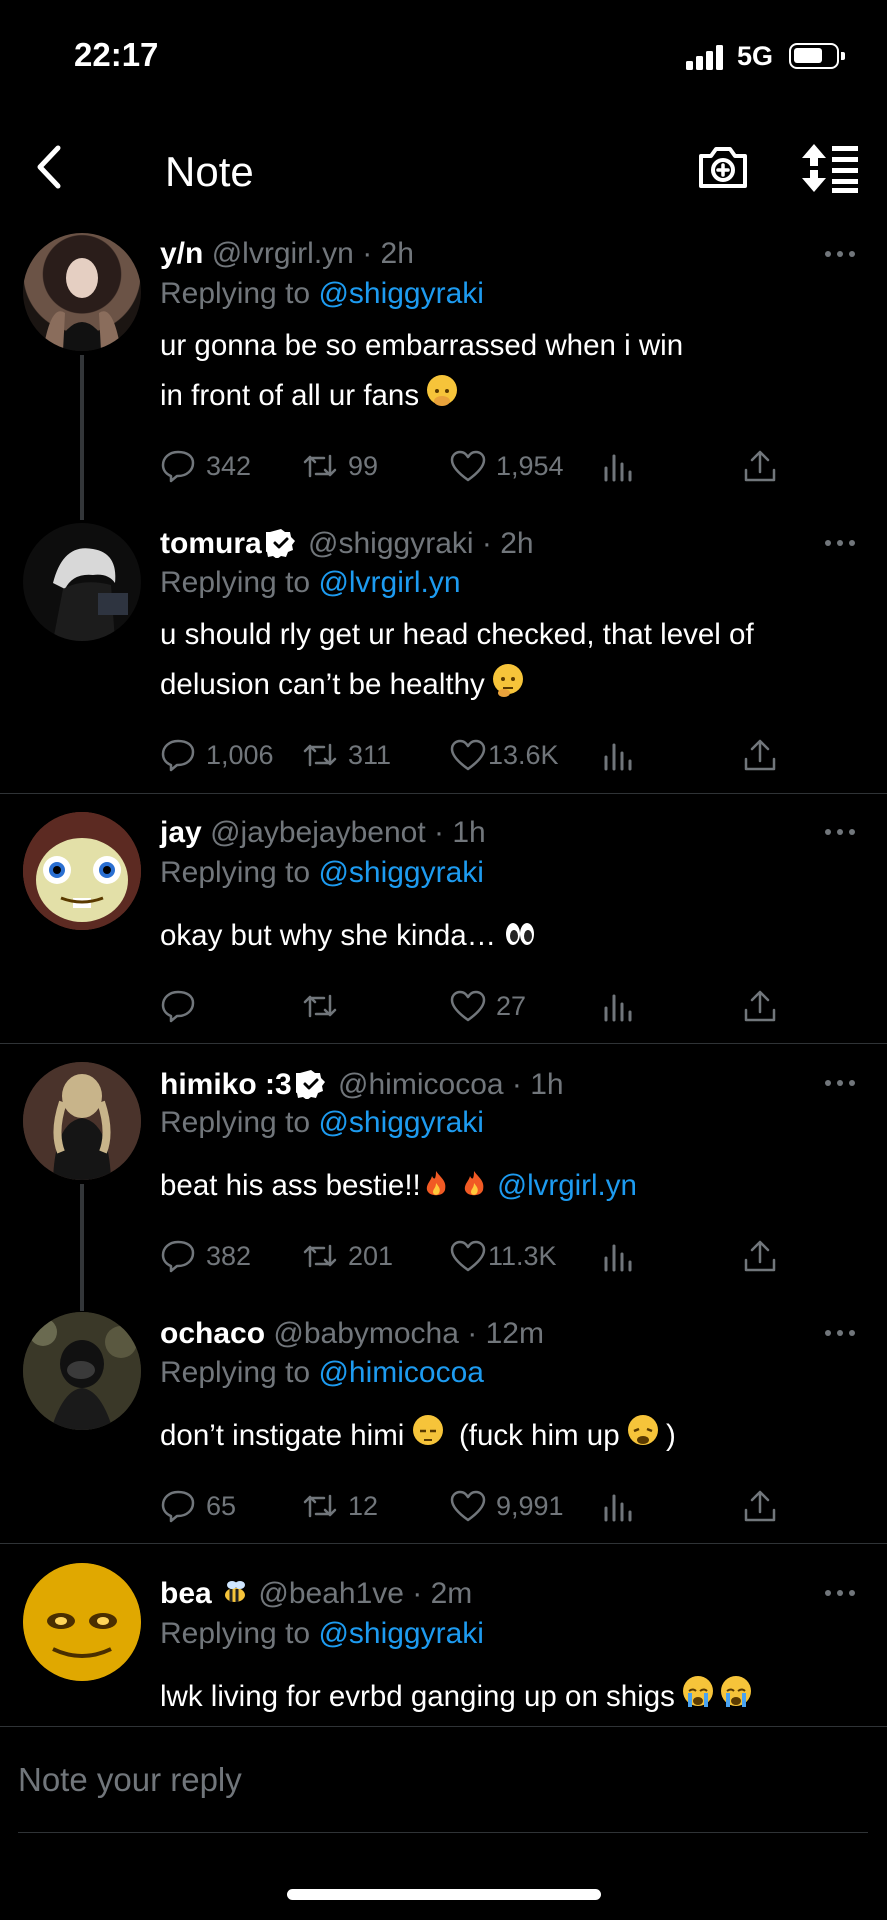 This screenshot has width=887, height=1920. Describe the element at coordinates (507, 543) in the screenshot. I see `timestamp: · 2h` at that location.